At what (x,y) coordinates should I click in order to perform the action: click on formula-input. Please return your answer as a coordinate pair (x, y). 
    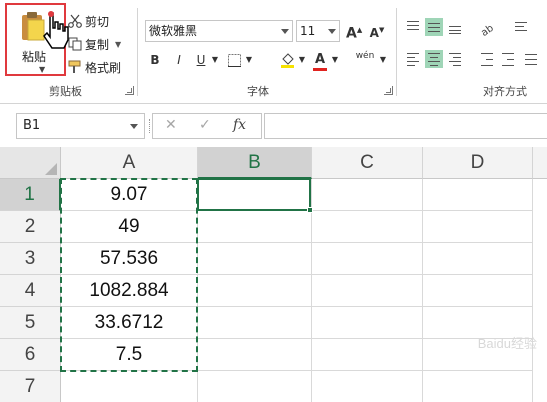
    Looking at the image, I should click on (405, 126).